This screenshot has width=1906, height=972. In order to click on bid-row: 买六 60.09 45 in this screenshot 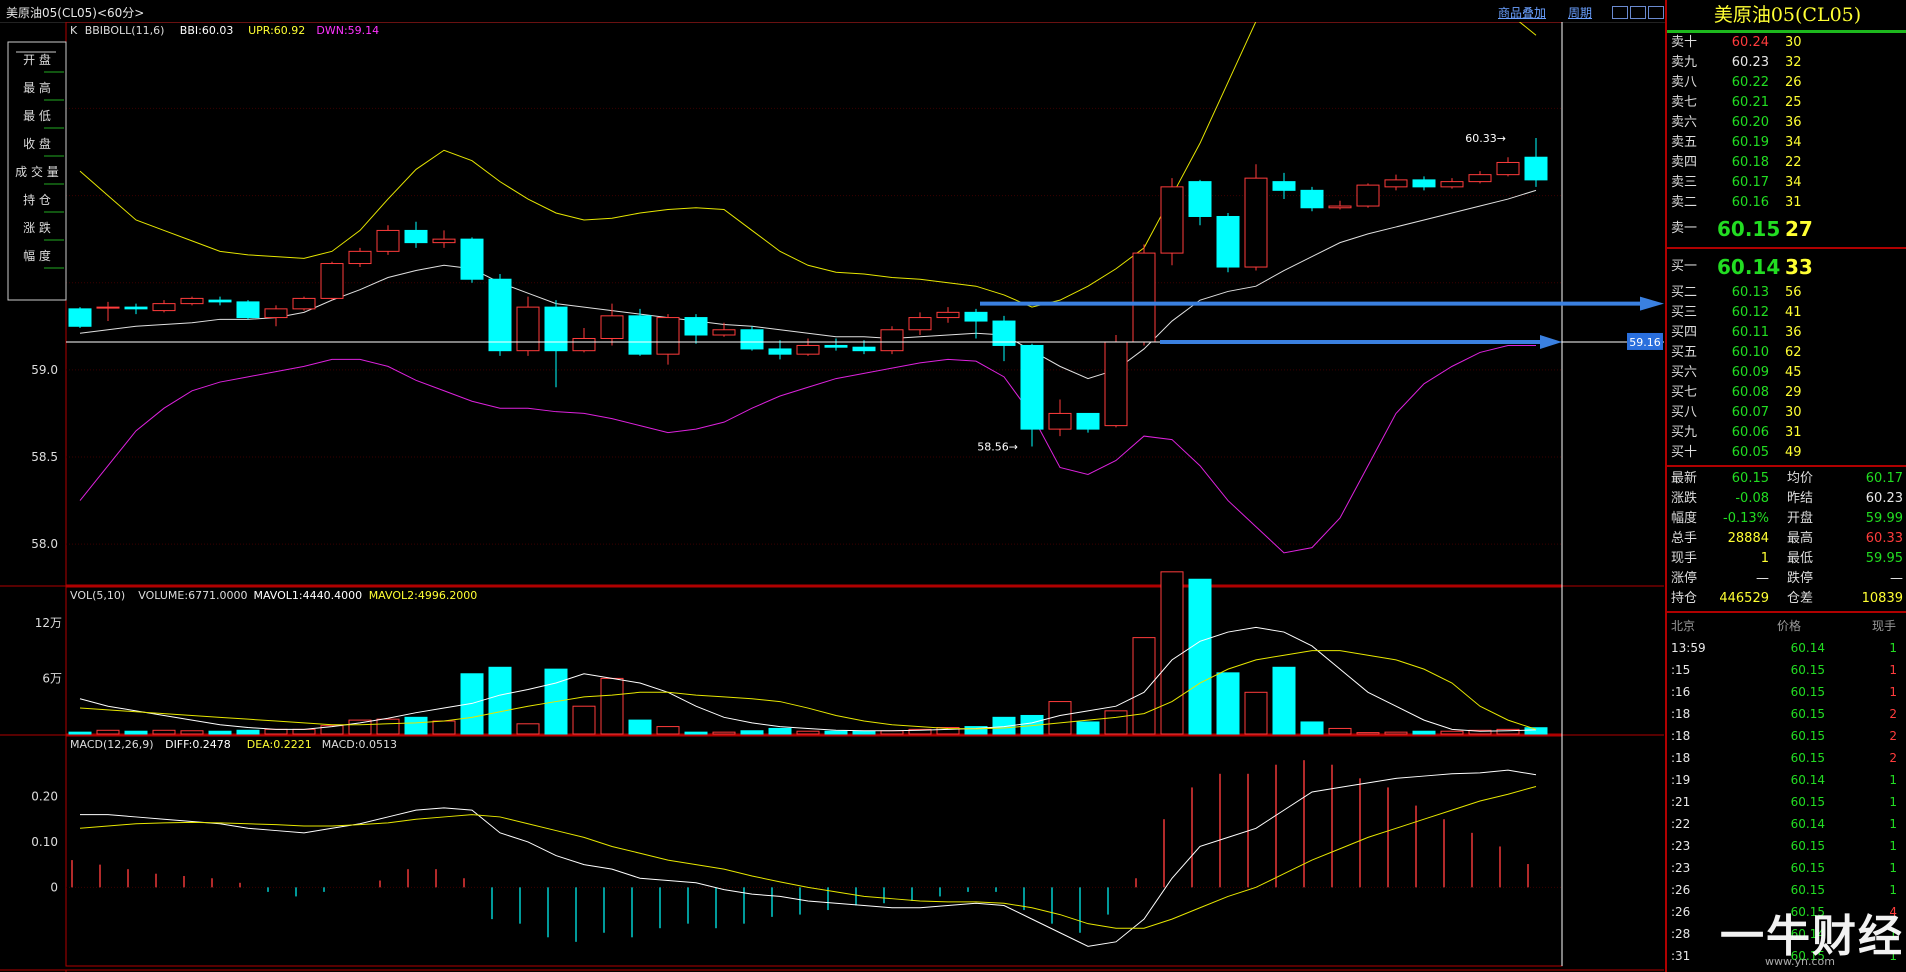, I will do `click(1786, 373)`.